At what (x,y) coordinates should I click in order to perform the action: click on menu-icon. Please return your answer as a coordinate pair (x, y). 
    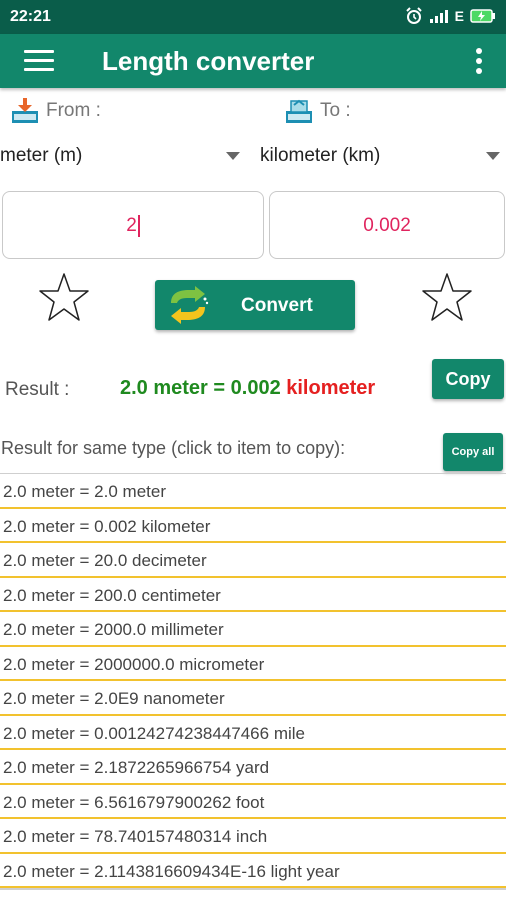
    Looking at the image, I should click on (39, 61).